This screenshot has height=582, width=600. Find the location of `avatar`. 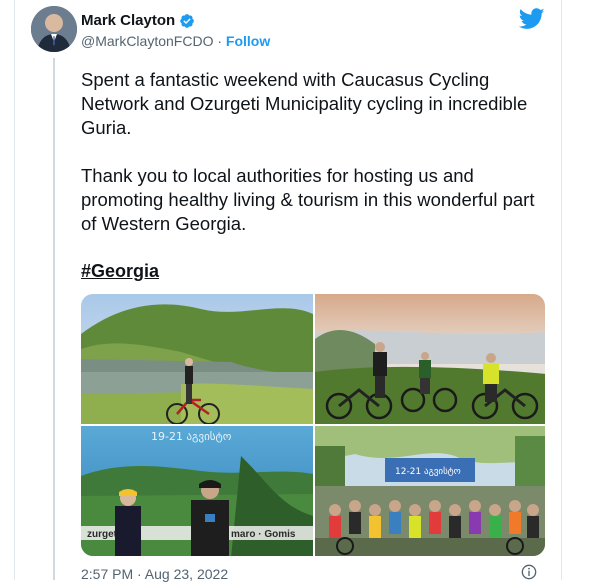

avatar is located at coordinates (54, 29).